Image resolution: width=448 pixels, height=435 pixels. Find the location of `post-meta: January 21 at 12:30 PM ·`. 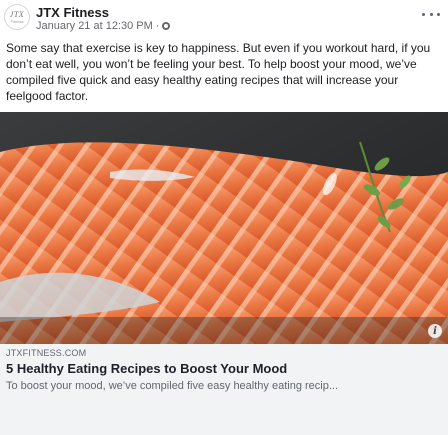

post-meta: January 21 at 12:30 PM · is located at coordinates (103, 26).